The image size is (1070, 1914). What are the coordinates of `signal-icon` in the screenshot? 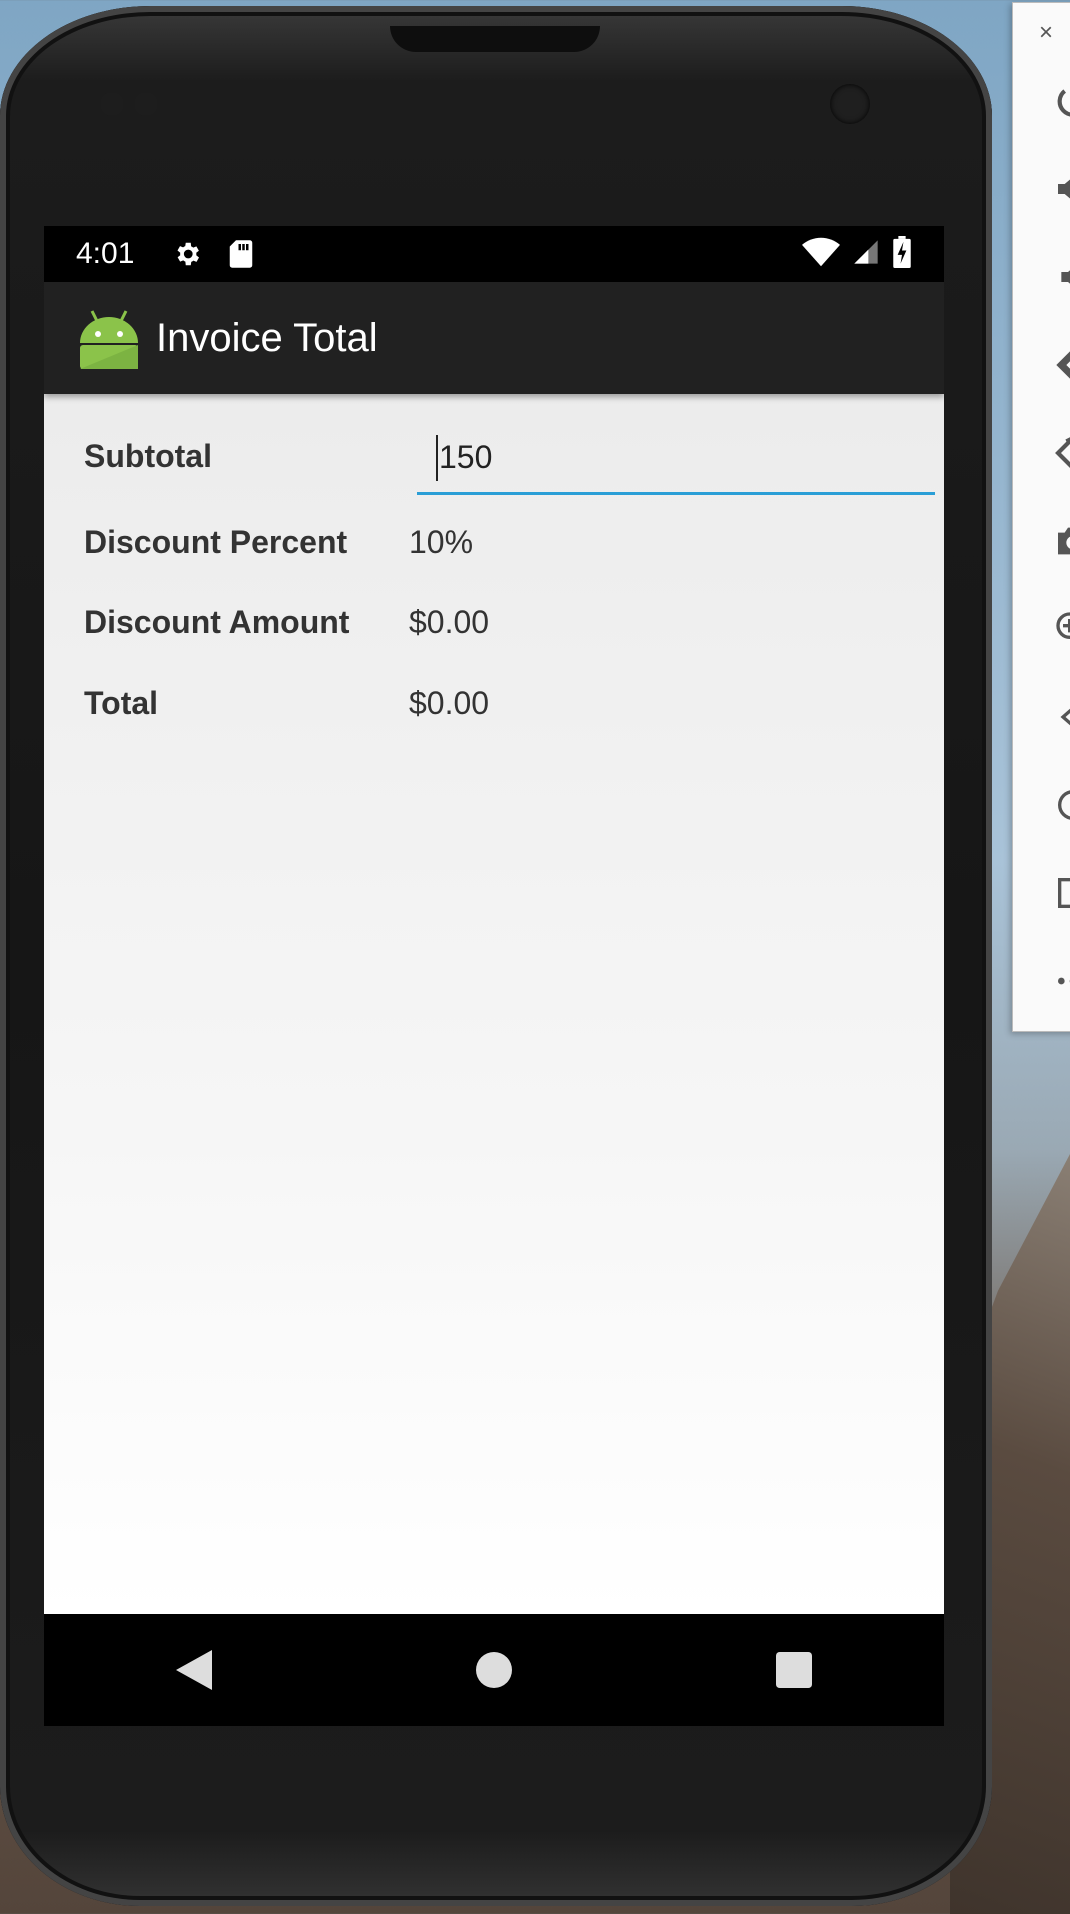 It's located at (866, 254).